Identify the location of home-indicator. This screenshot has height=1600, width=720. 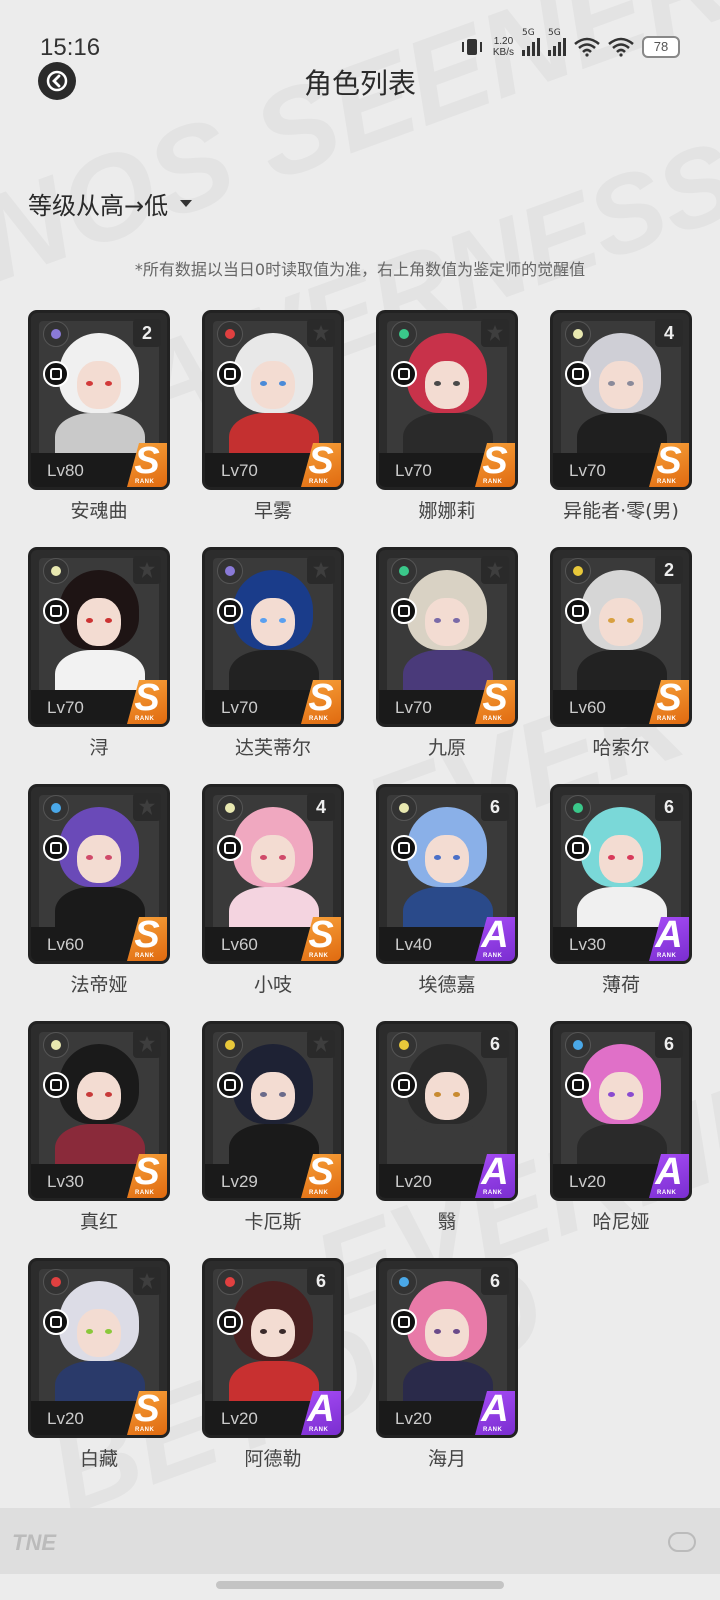
(360, 1585).